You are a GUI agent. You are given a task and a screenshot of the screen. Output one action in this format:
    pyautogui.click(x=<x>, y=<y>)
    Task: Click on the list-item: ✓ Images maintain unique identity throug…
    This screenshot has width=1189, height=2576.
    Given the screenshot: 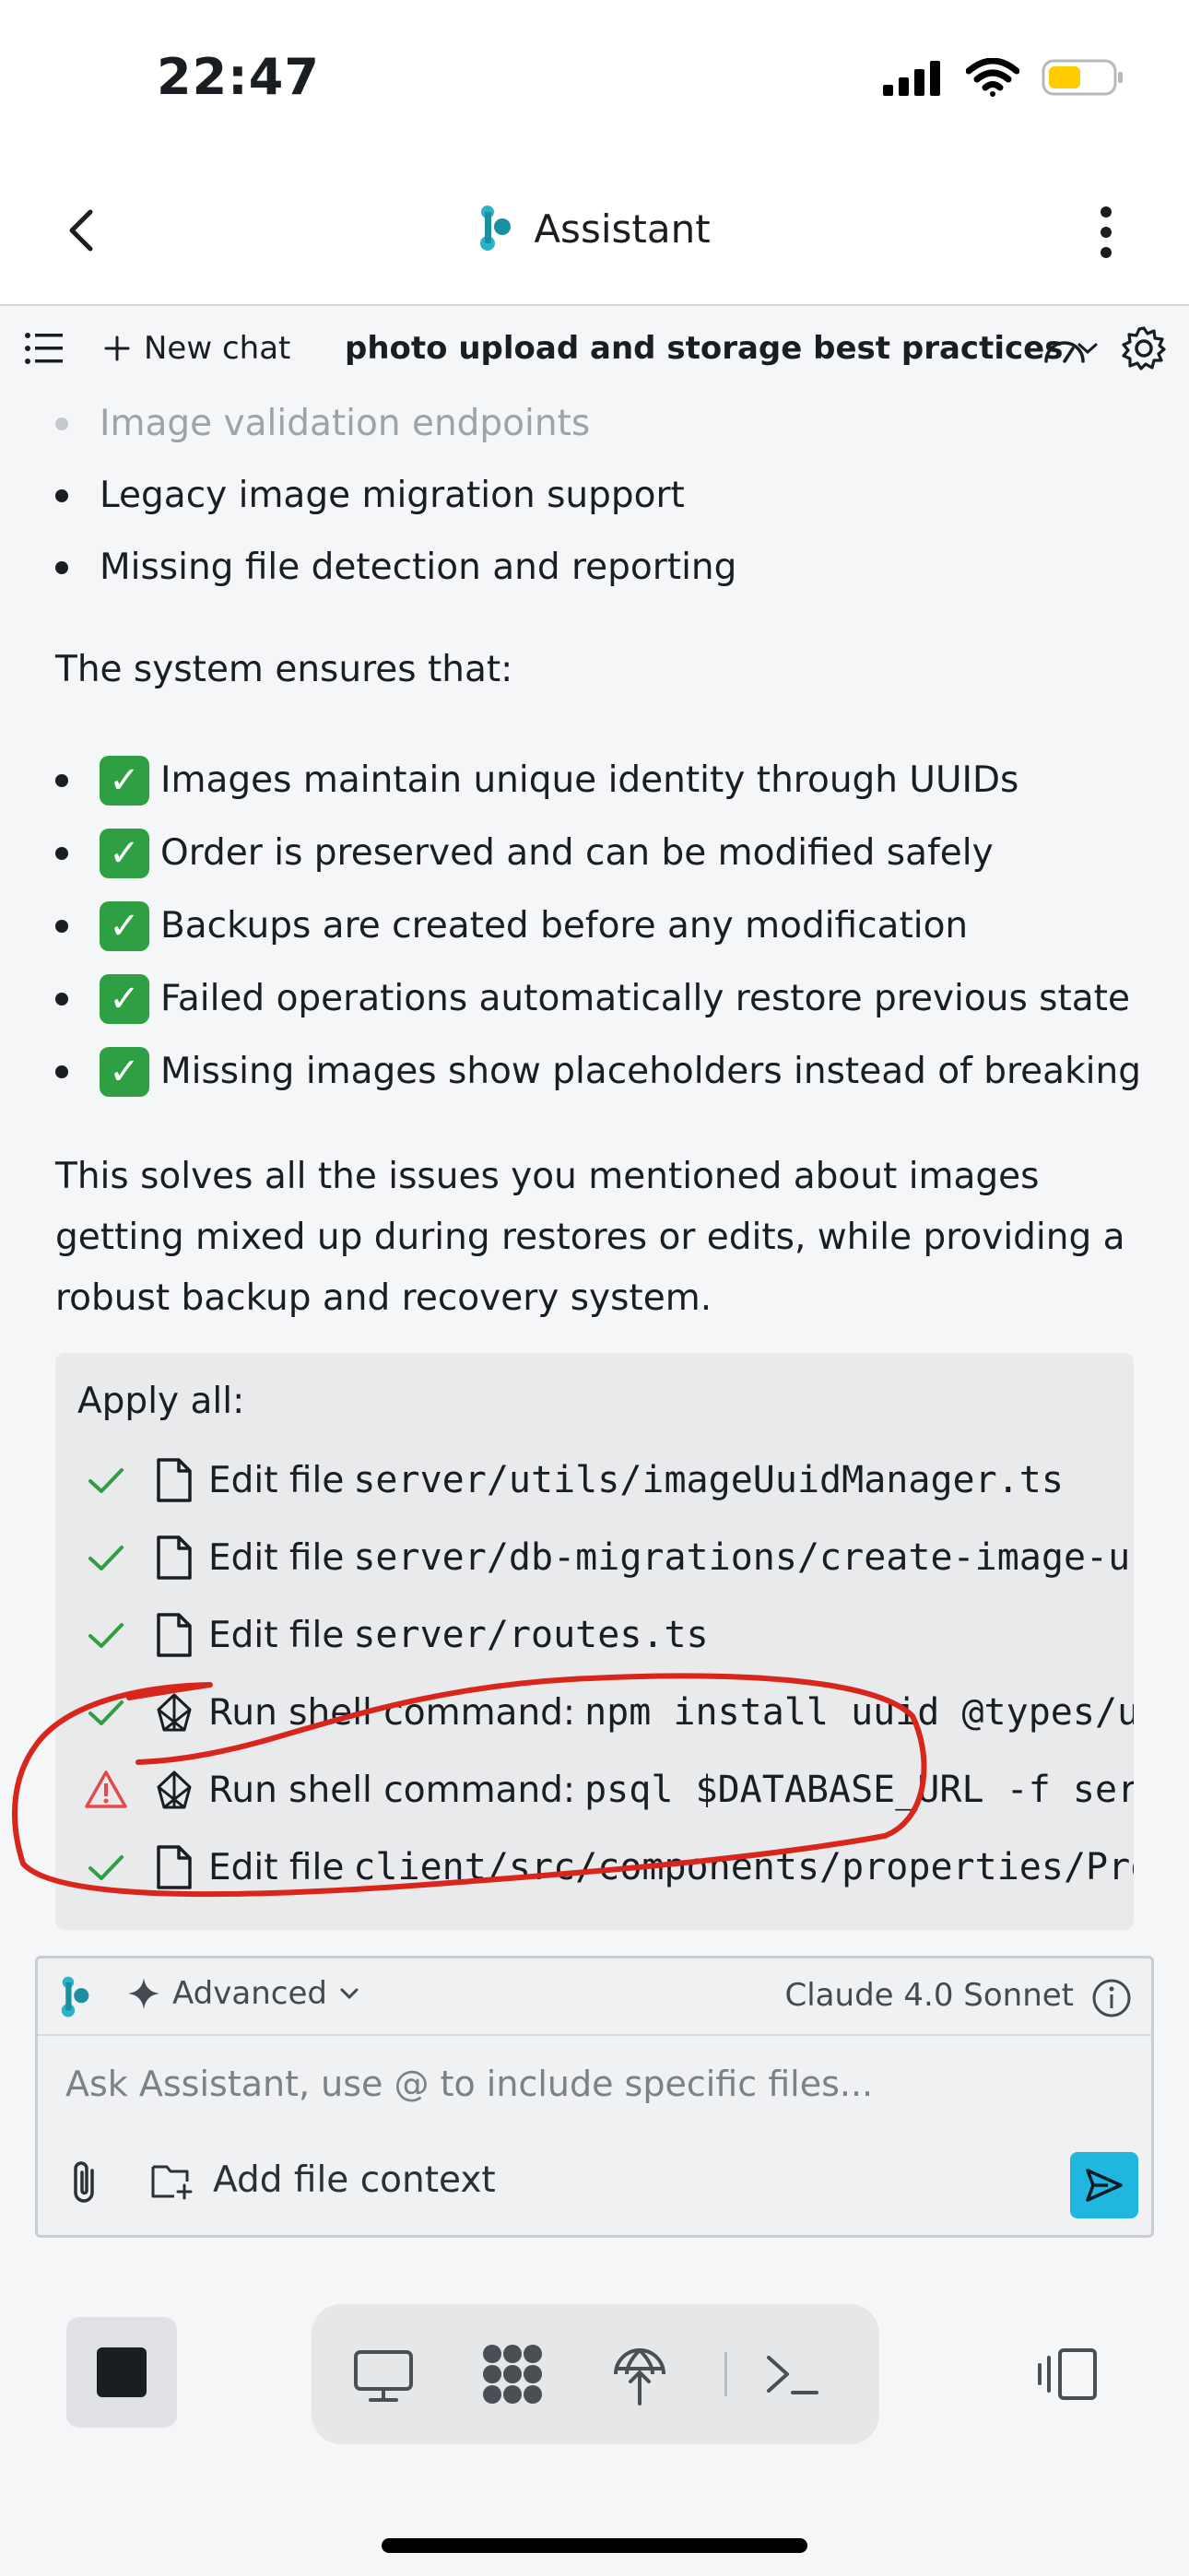 What is the action you would take?
    pyautogui.click(x=536, y=781)
    